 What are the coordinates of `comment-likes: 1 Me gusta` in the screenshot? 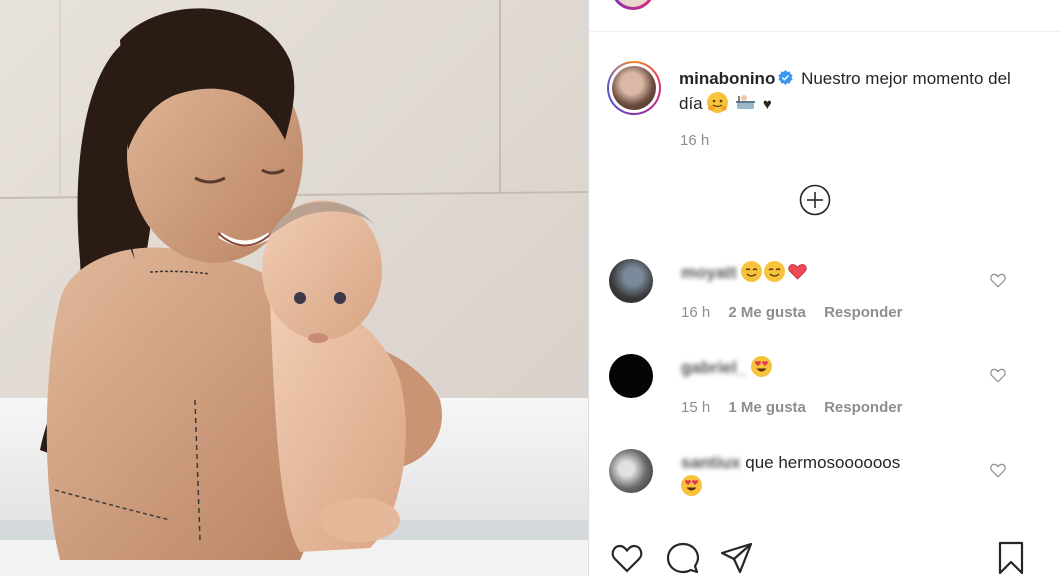 It's located at (767, 407).